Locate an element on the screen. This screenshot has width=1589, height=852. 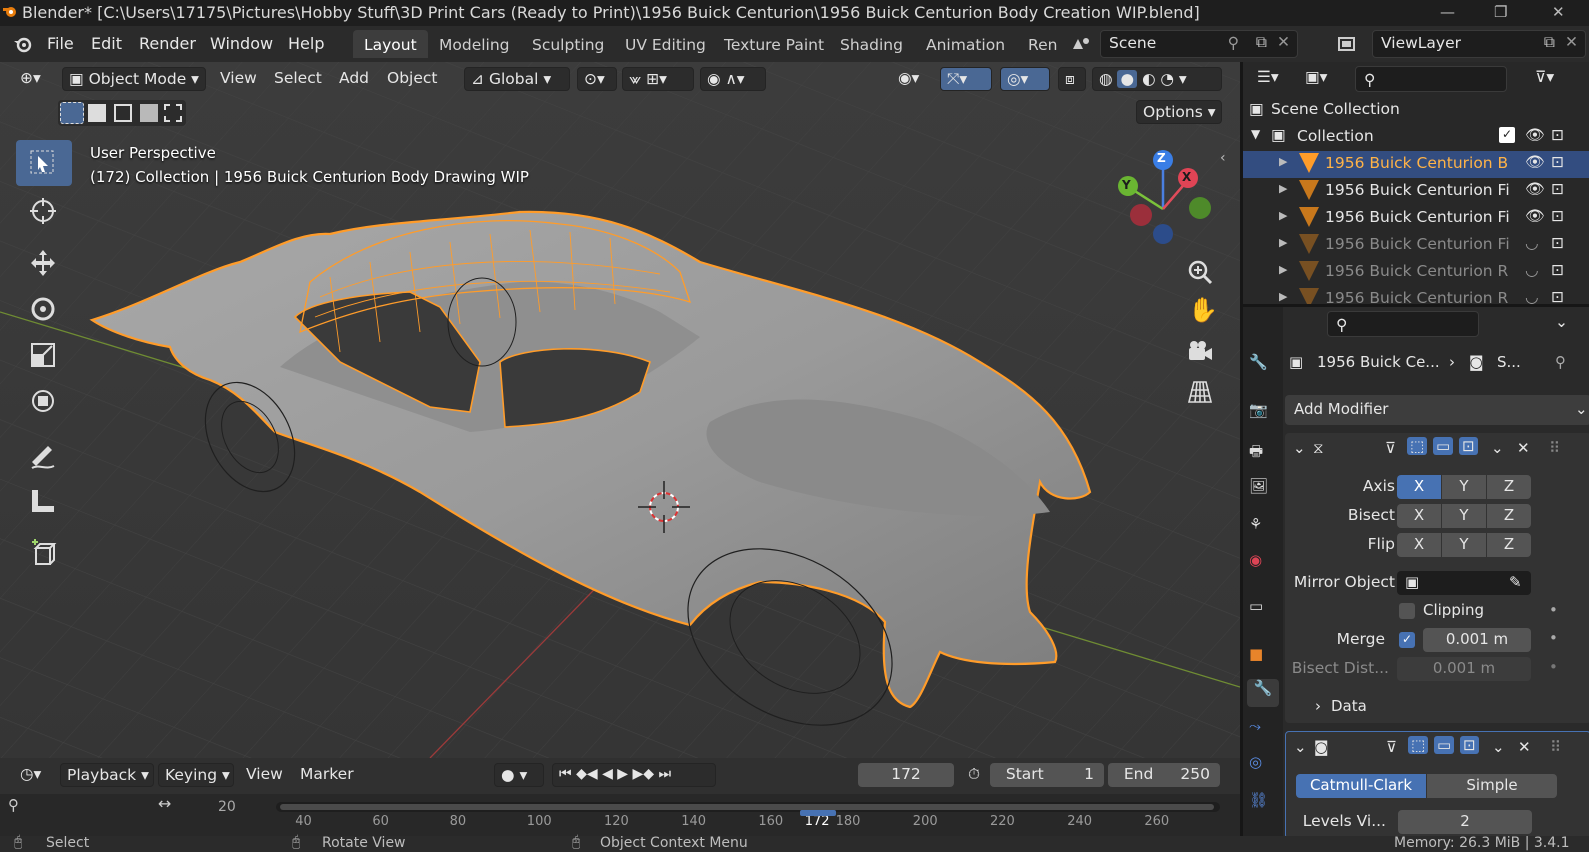
menu-select: Select is located at coordinates (298, 79).